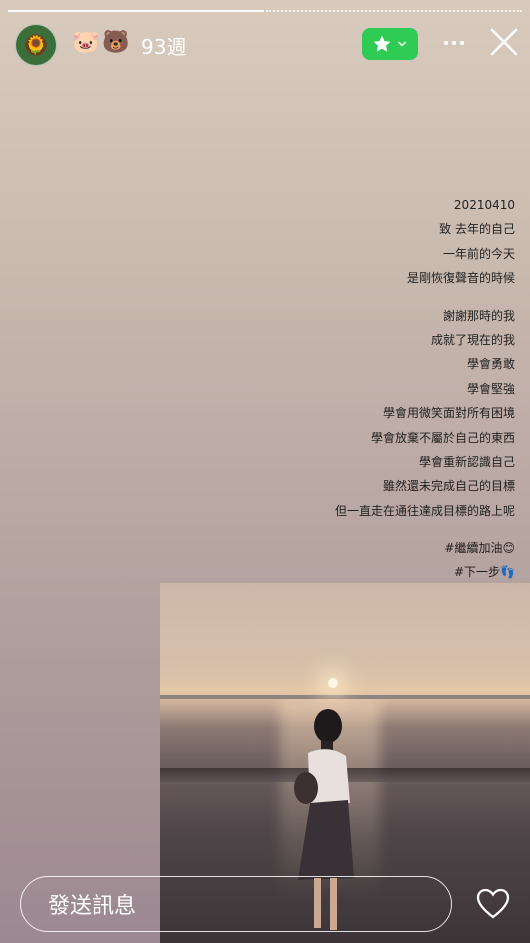 The height and width of the screenshot is (943, 530). I want to click on star-icon, so click(382, 43).